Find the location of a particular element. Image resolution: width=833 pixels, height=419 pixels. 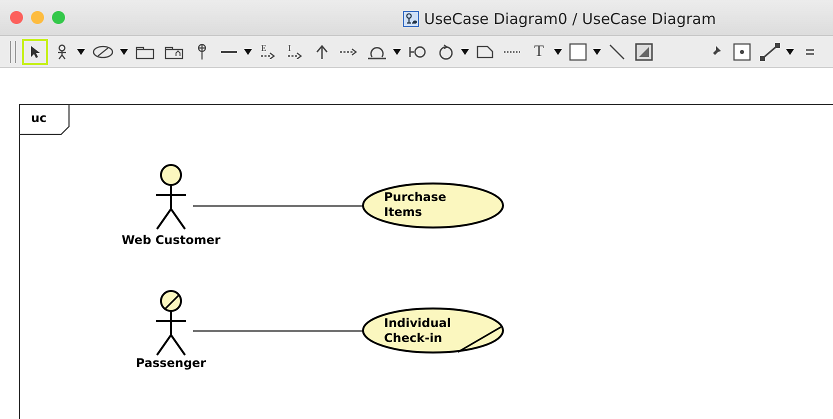

diagram-icon is located at coordinates (411, 19).